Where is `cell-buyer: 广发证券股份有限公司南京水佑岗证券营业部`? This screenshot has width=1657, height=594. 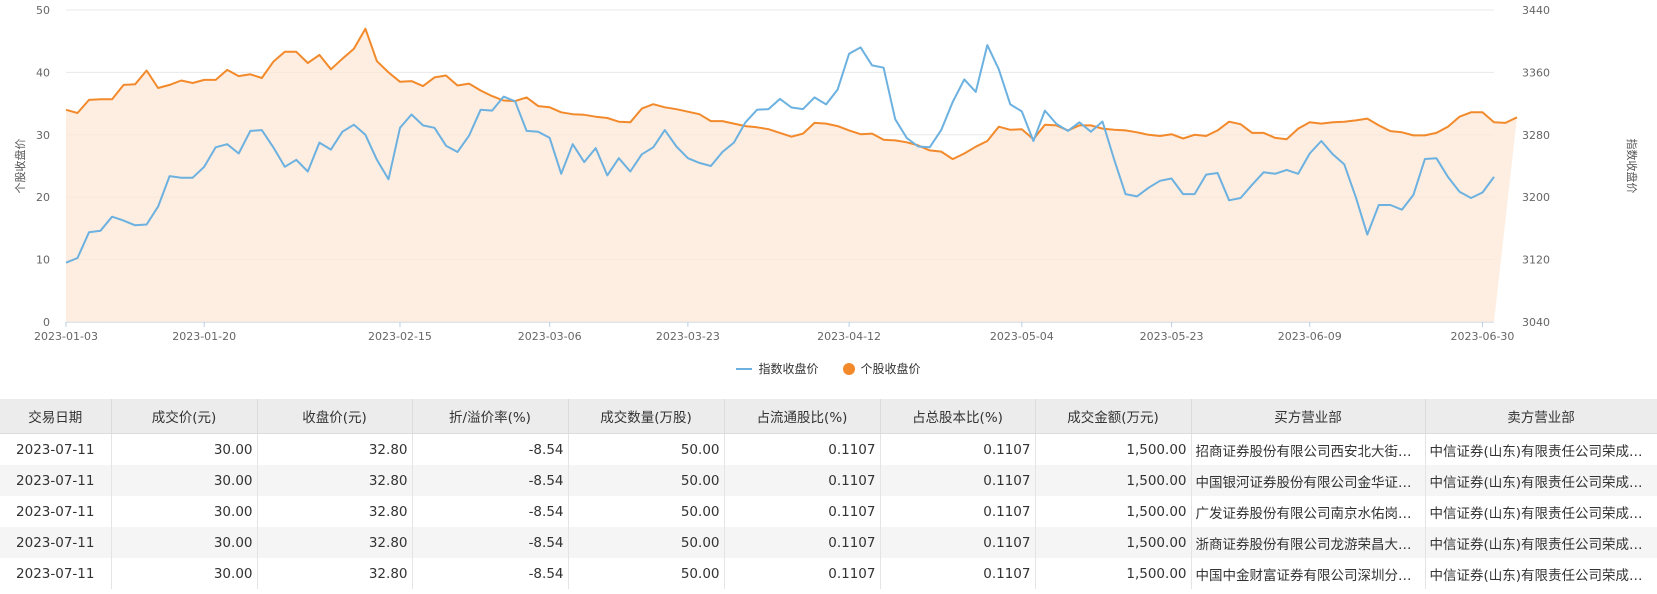
cell-buyer: 广发证券股份有限公司南京水佑岗证券营业部 is located at coordinates (1308, 511).